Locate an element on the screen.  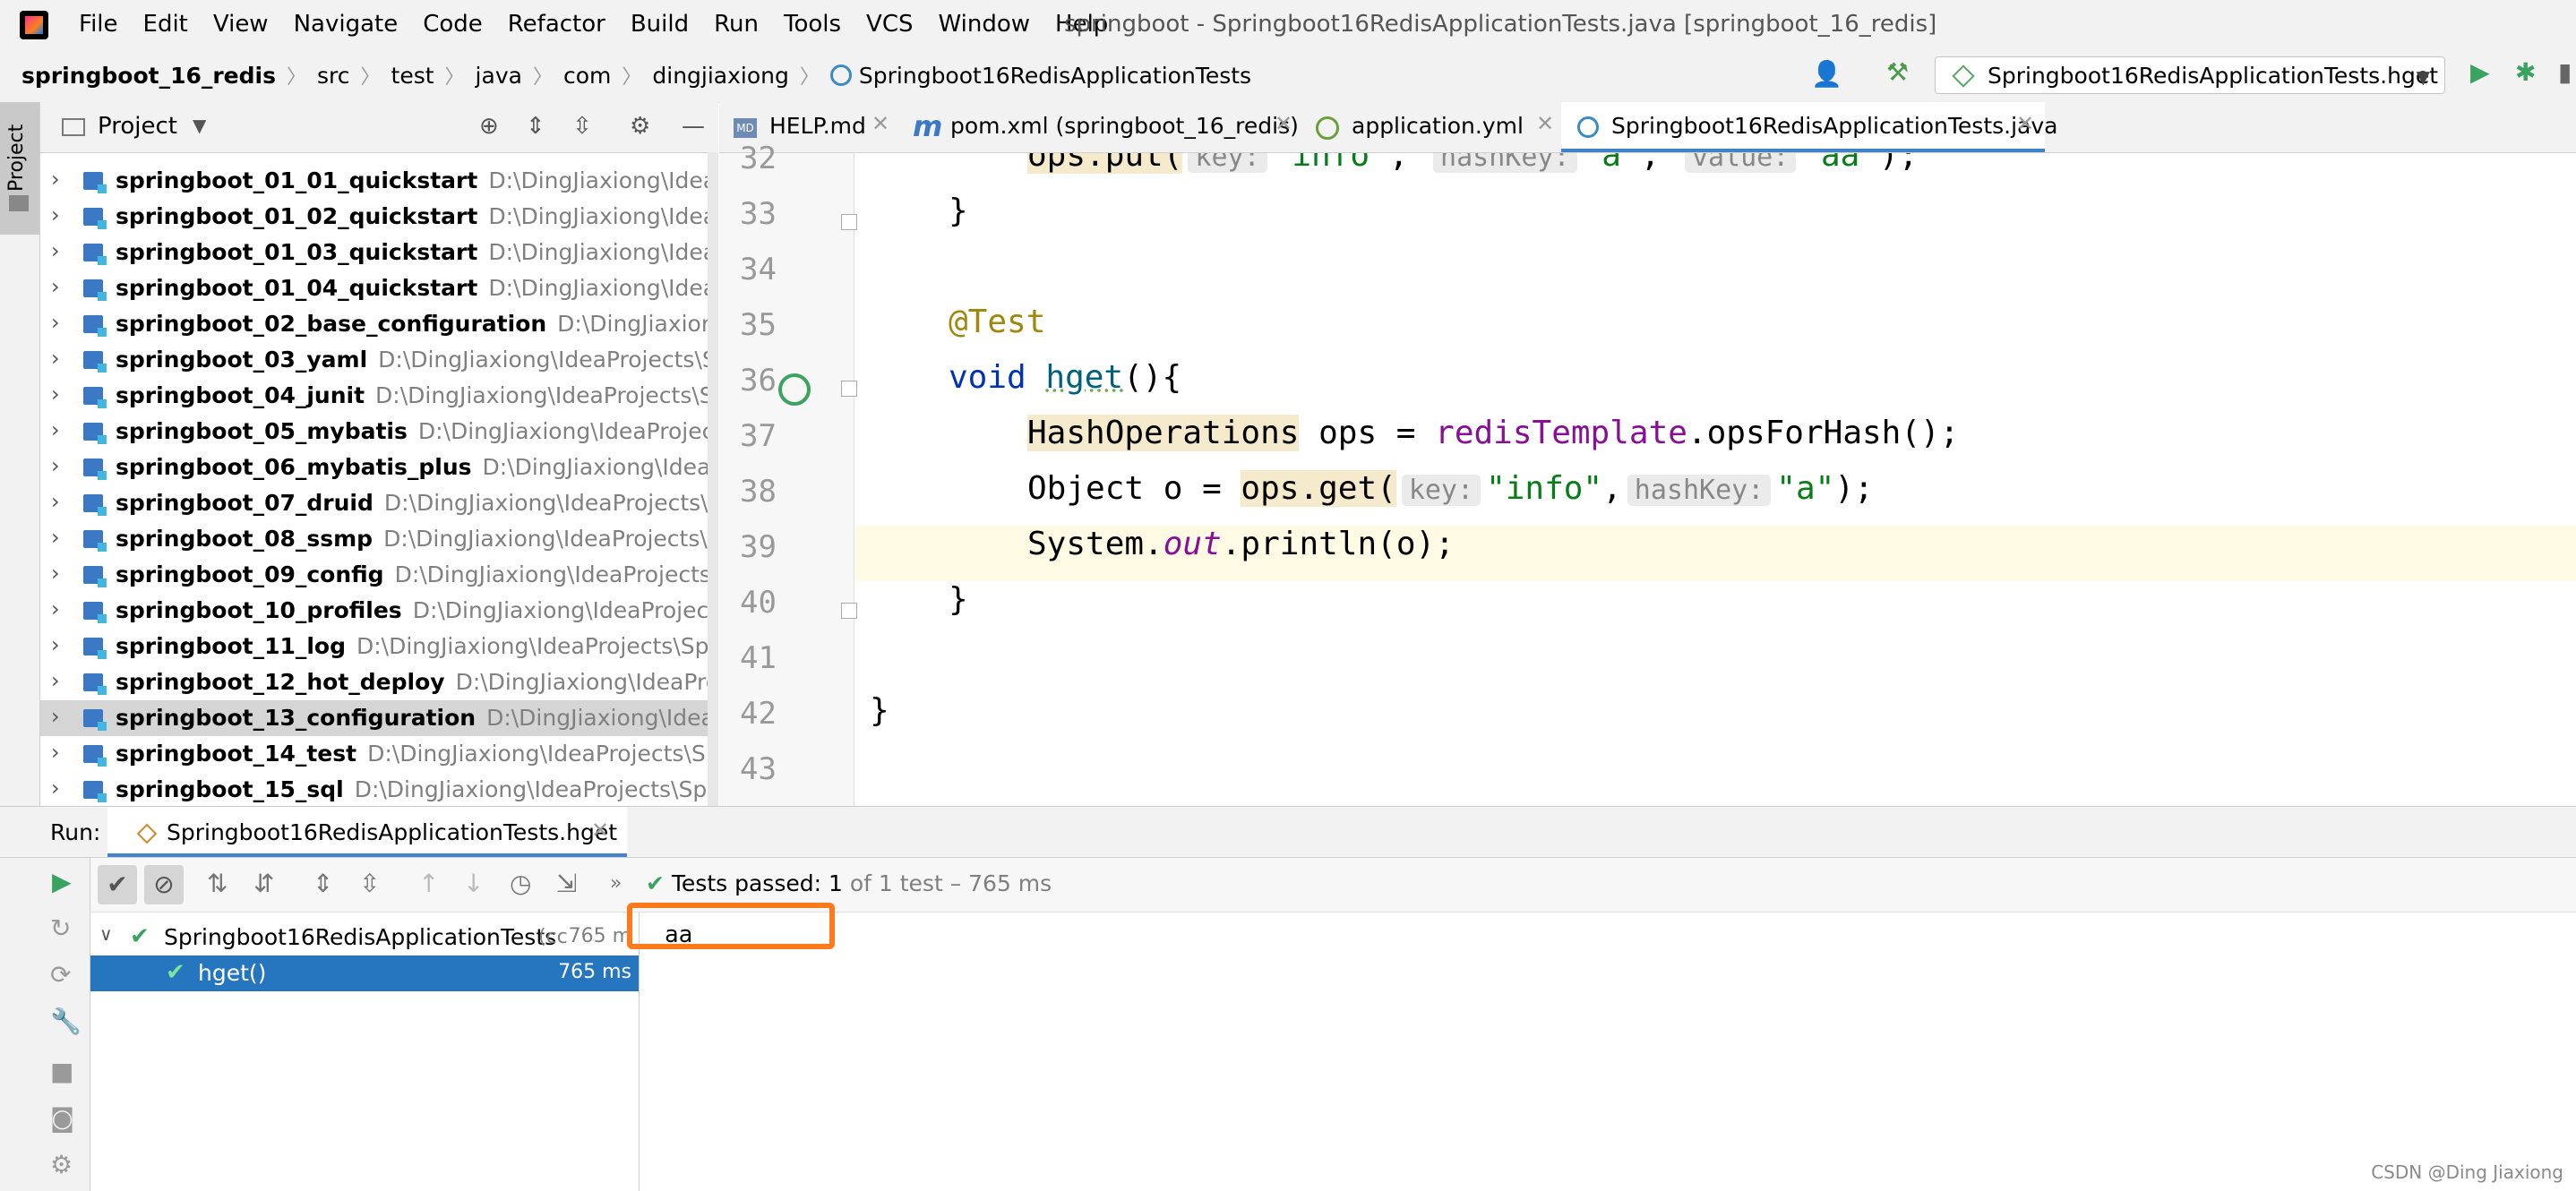
stop-icon: ■ is located at coordinates (61, 1071).